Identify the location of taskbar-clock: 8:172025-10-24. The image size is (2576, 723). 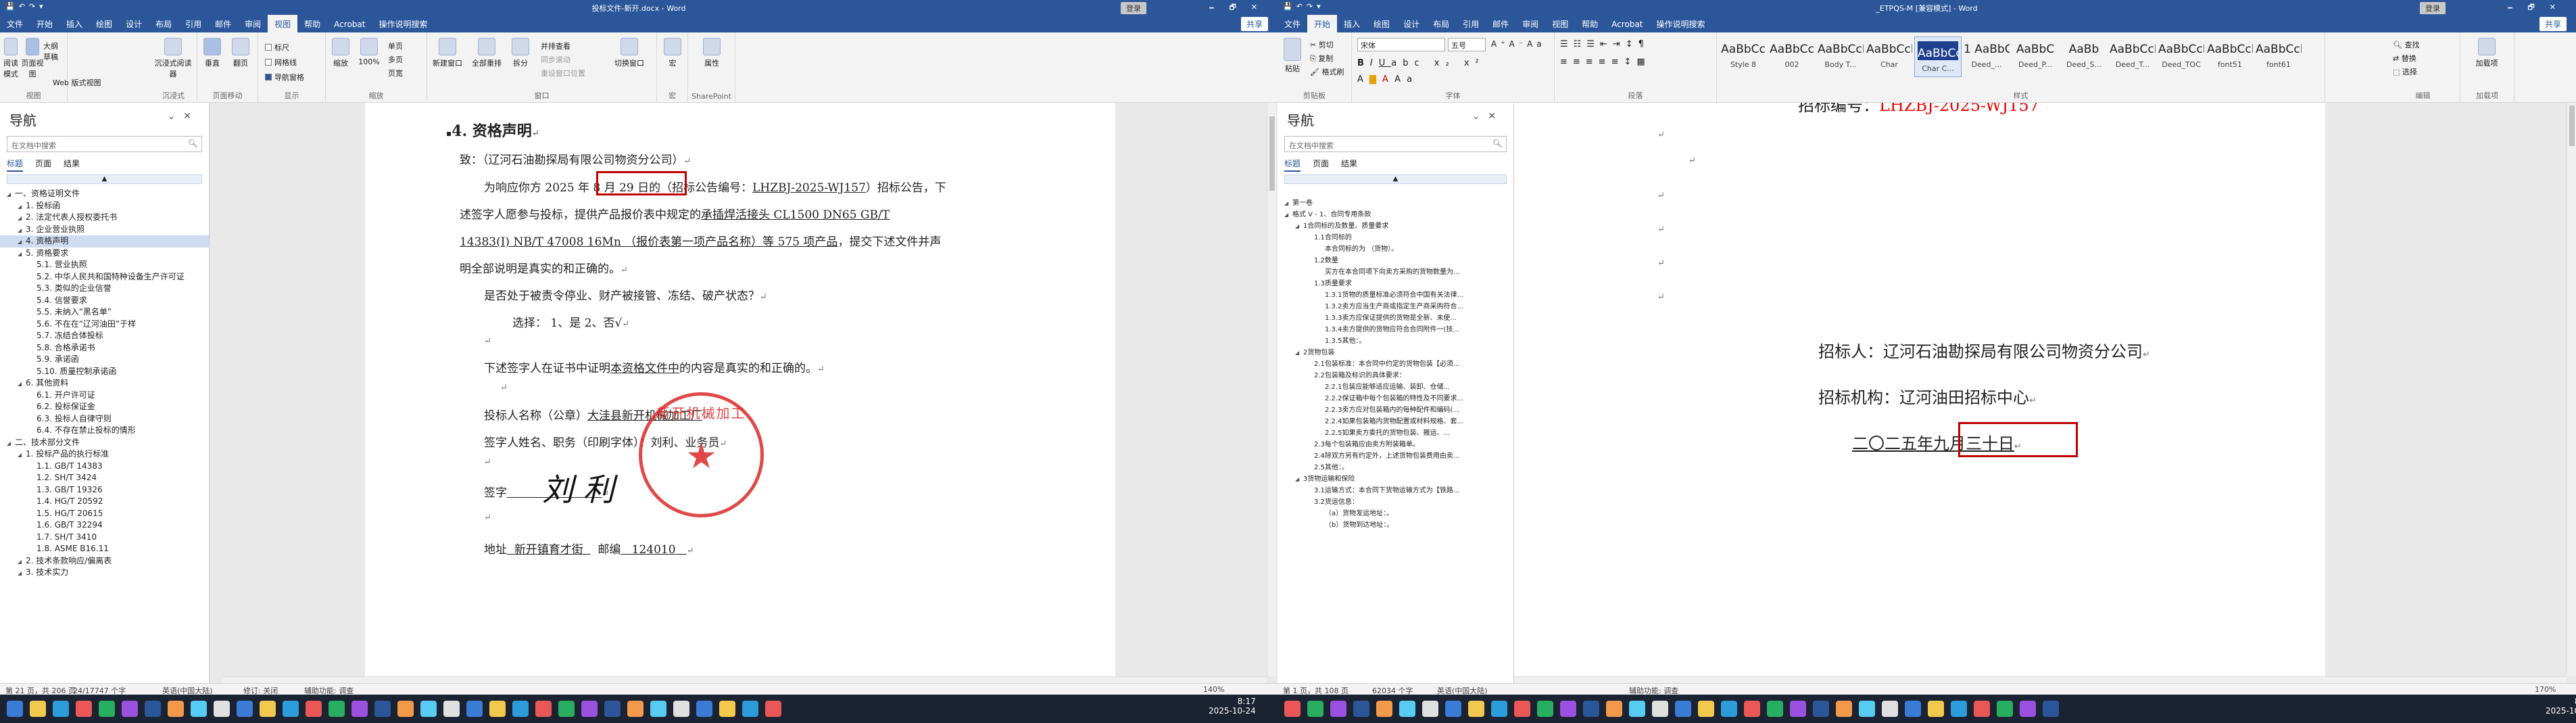
(1232, 707).